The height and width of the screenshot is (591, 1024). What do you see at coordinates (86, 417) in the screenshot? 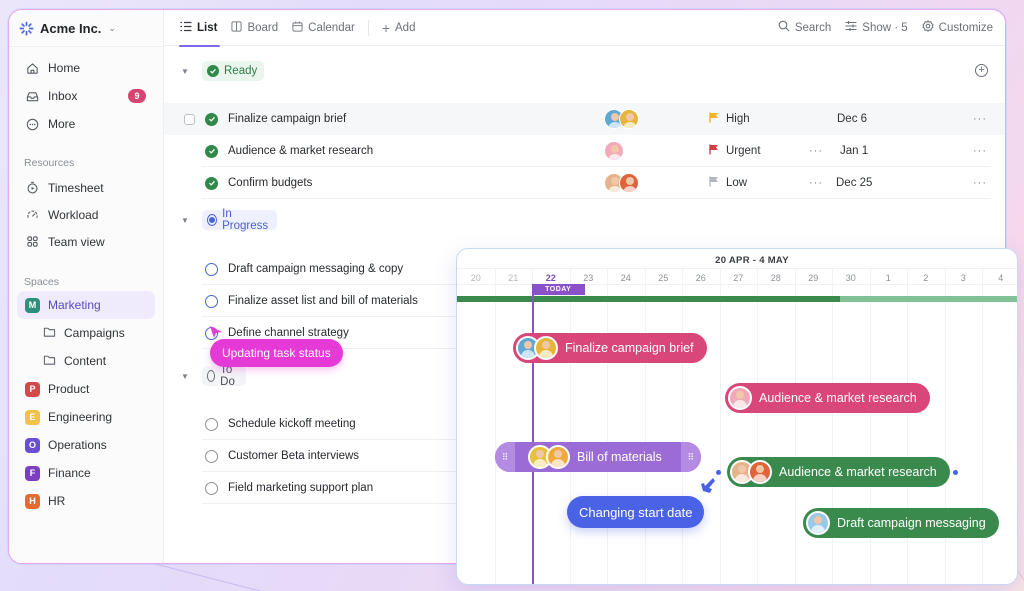
I see `space-engineering: E Engineering` at bounding box center [86, 417].